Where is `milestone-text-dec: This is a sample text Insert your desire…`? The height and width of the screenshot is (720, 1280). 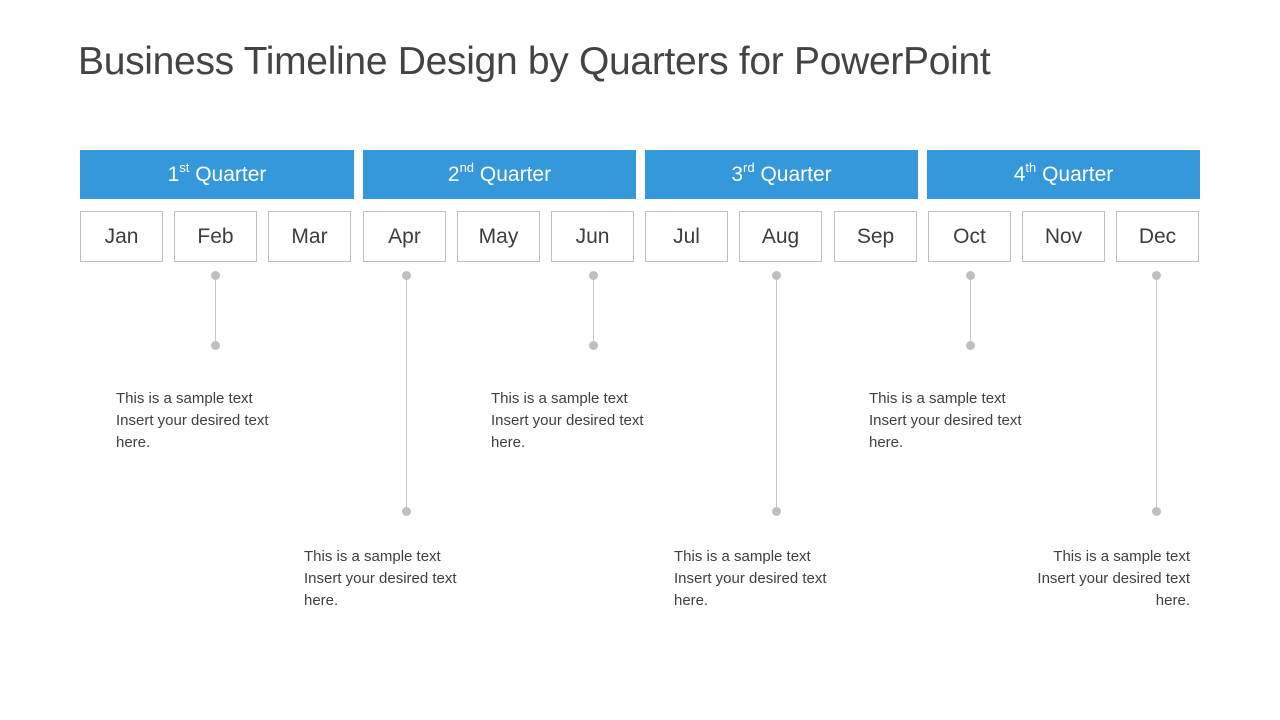 milestone-text-dec: This is a sample text Insert your desire… is located at coordinates (1060, 579).